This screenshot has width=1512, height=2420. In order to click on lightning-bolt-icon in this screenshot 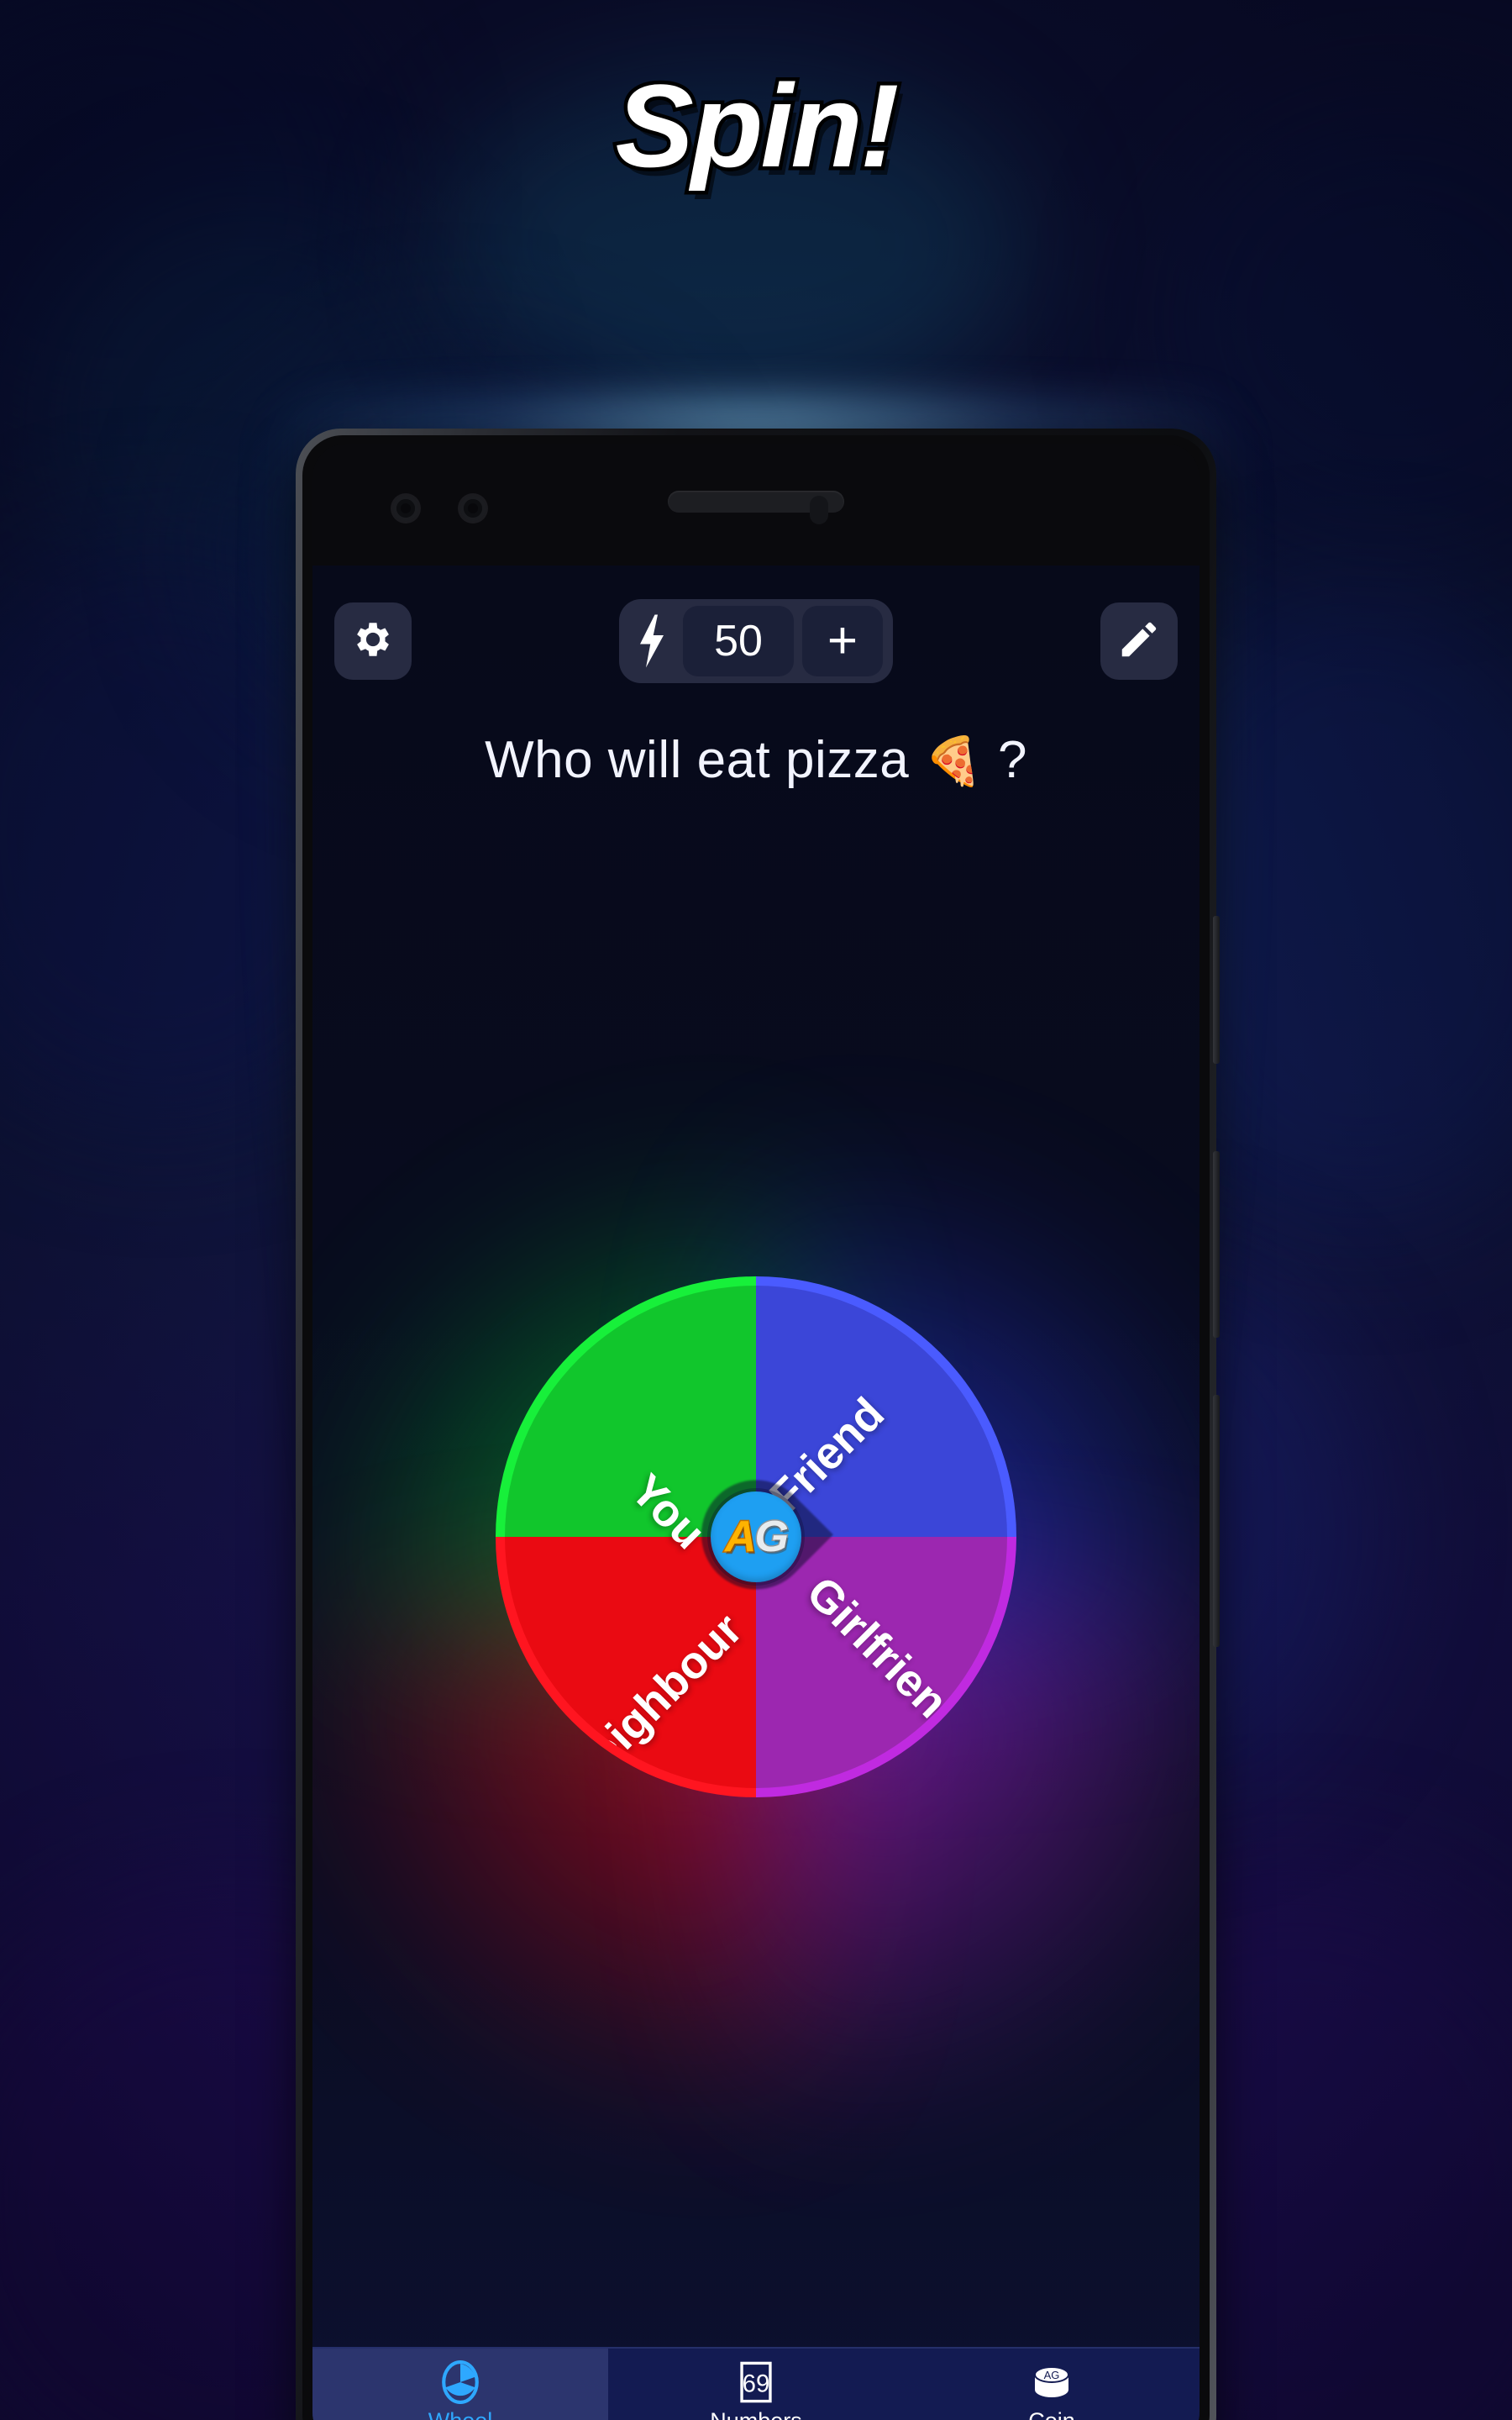, I will do `click(652, 641)`.